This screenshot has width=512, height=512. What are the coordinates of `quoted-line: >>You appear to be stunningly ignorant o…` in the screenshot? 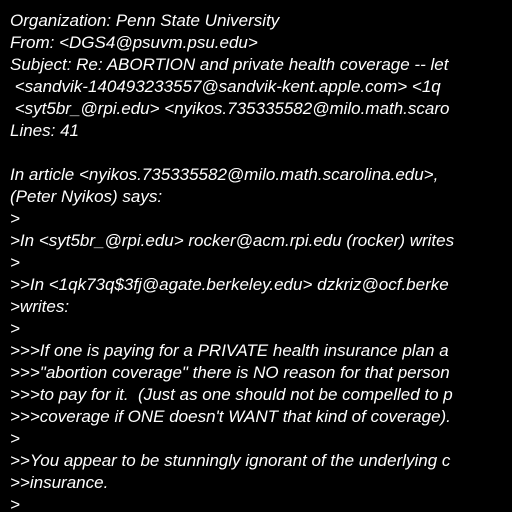 It's located at (230, 460).